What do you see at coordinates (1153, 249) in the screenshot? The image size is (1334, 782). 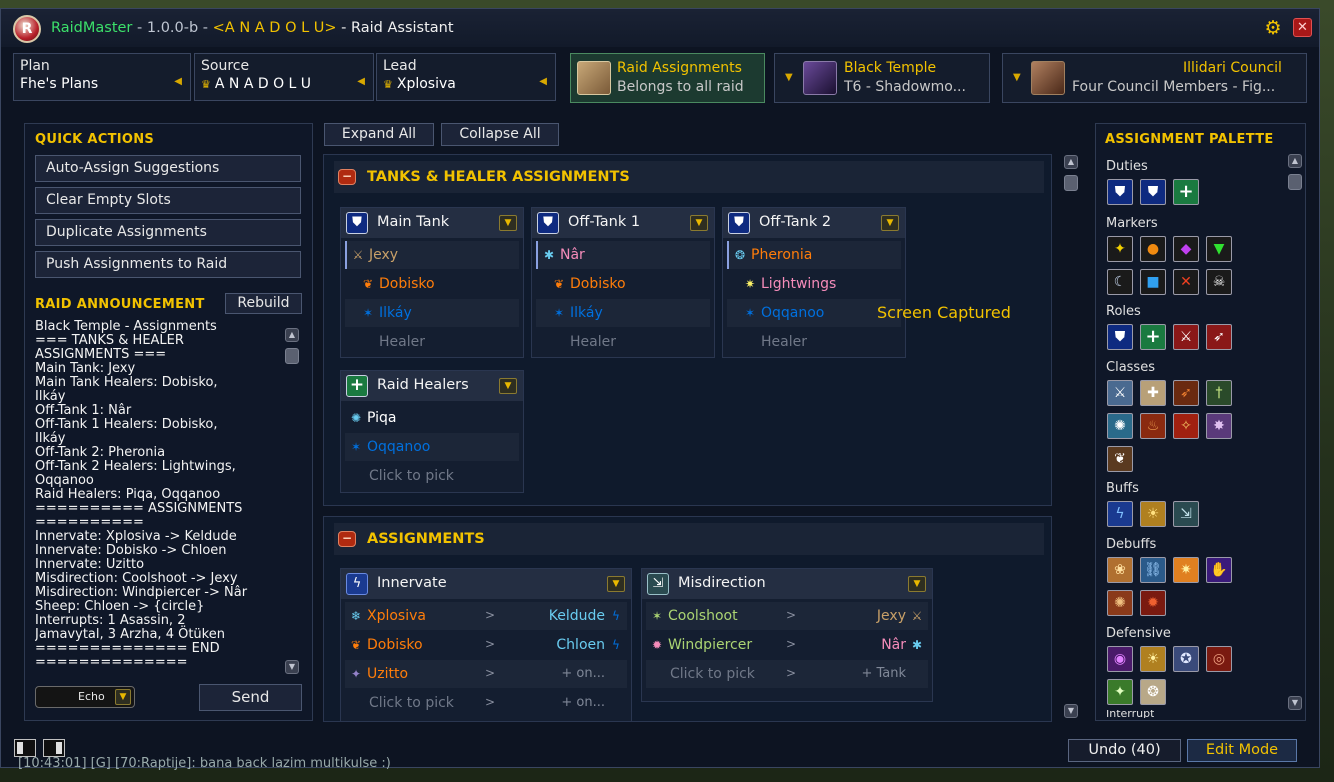 I see `circle-marker-icon: ●` at bounding box center [1153, 249].